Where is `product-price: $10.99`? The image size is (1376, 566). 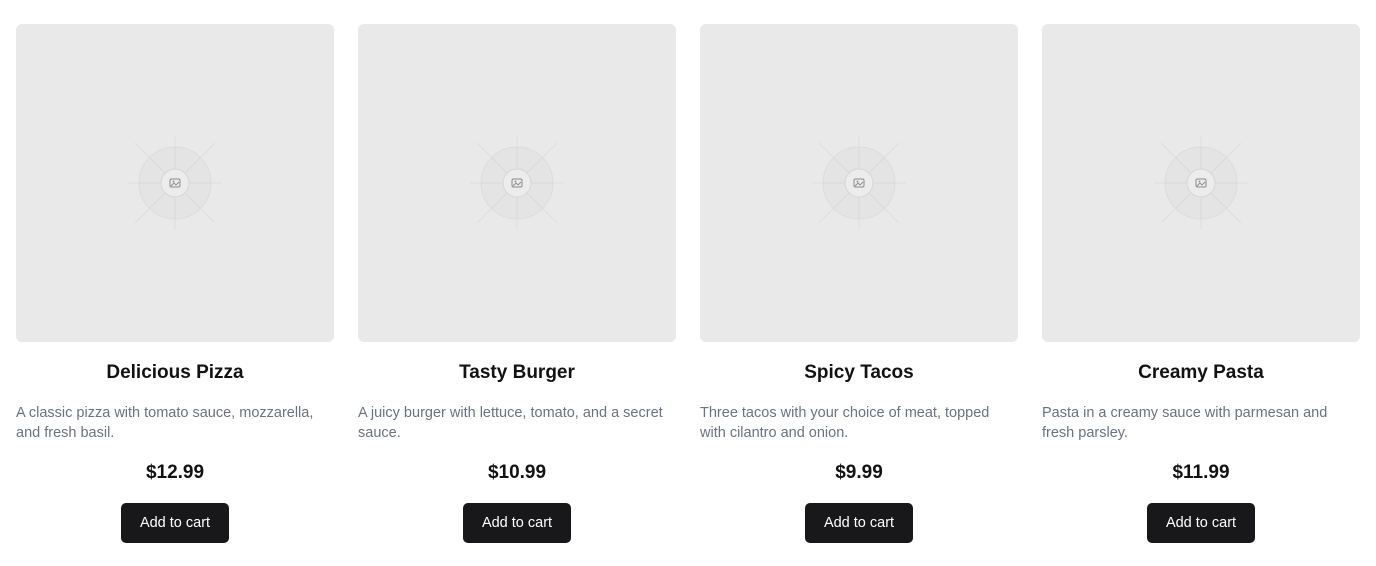
product-price: $10.99 is located at coordinates (517, 472).